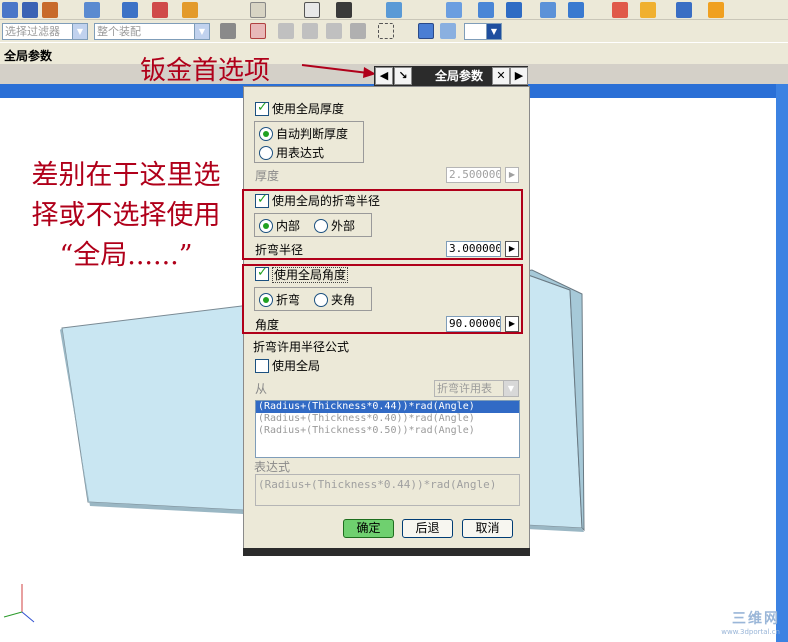  What do you see at coordinates (343, 300) in the screenshot?
I see `included-angle-label: 夹角` at bounding box center [343, 300].